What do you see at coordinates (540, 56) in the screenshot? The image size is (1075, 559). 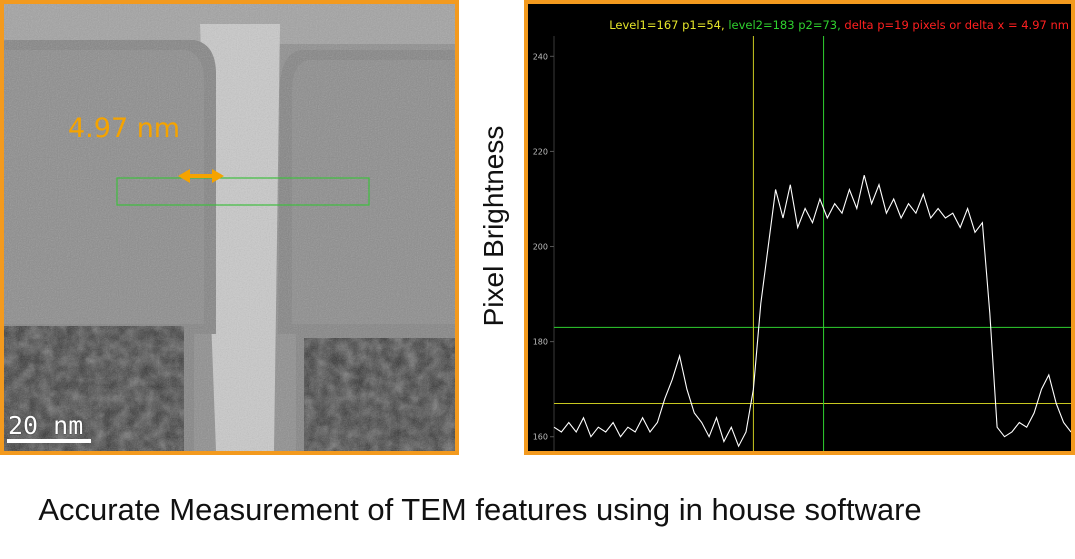 I see `y-tick-label: 240` at bounding box center [540, 56].